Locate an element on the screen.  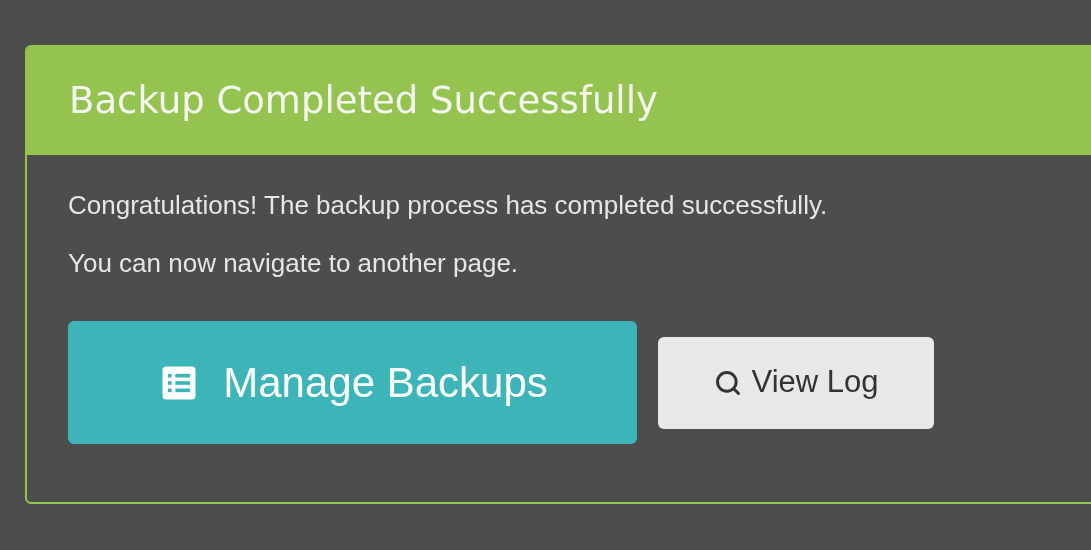
message-text: Congratulations! The backup process has completed successfully. is located at coordinates (448, 205).